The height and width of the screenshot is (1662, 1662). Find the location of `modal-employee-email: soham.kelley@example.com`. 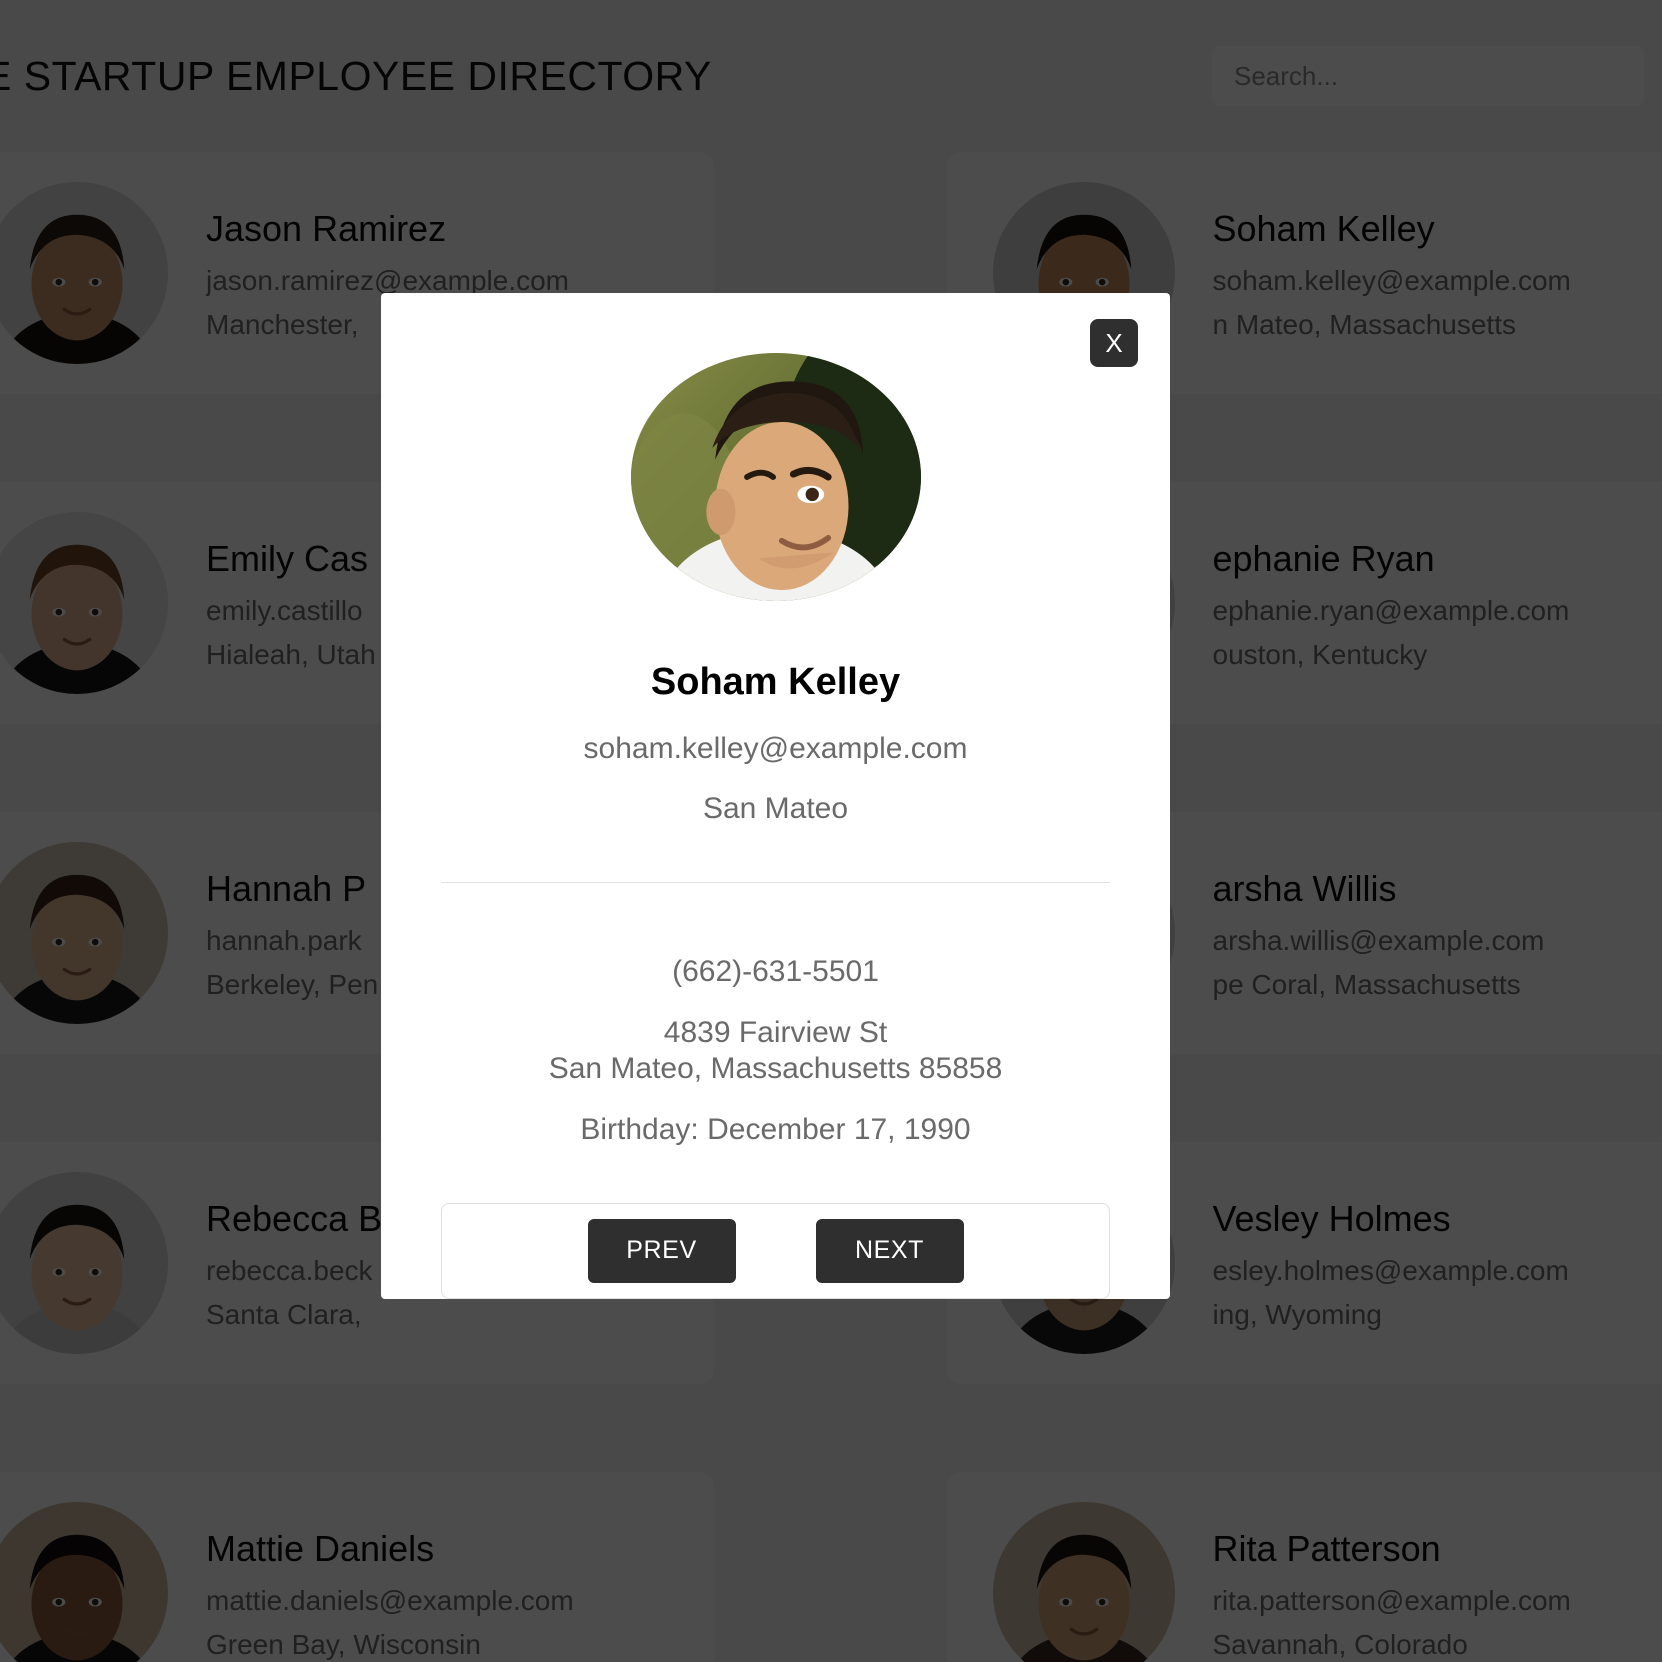

modal-employee-email: soham.kelley@example.com is located at coordinates (775, 749).